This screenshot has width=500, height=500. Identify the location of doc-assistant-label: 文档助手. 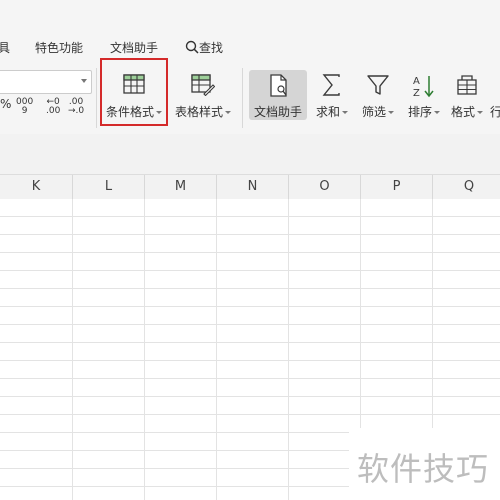
(277, 112).